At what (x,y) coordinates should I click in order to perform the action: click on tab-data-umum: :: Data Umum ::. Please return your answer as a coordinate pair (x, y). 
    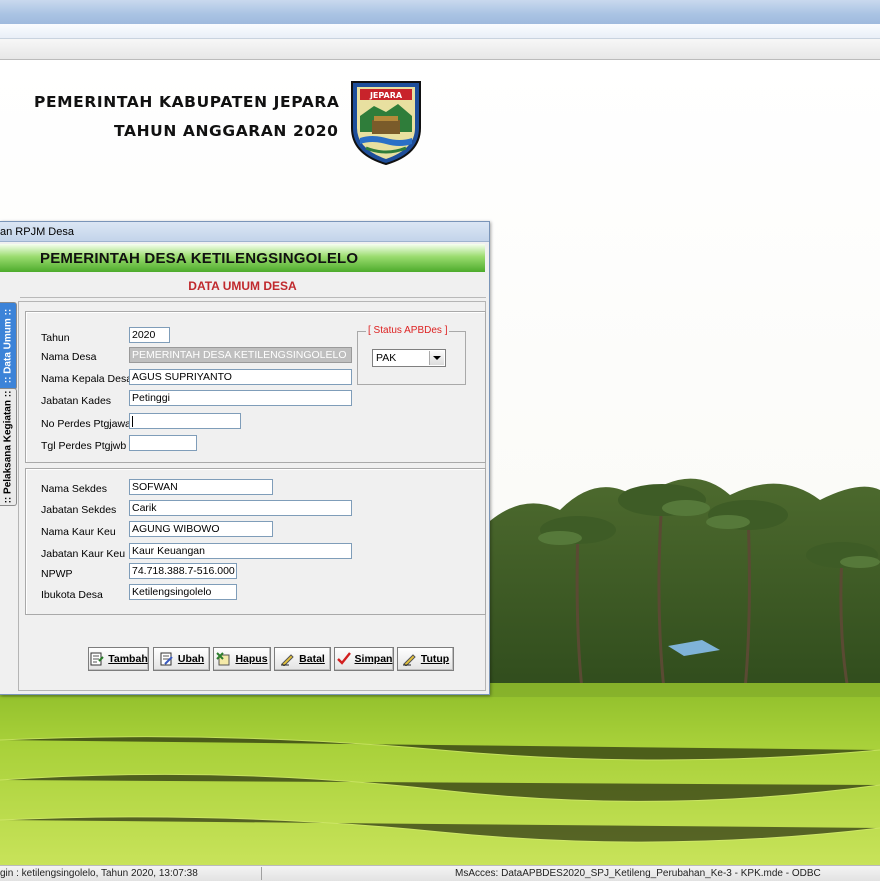
    Looking at the image, I should click on (8, 346).